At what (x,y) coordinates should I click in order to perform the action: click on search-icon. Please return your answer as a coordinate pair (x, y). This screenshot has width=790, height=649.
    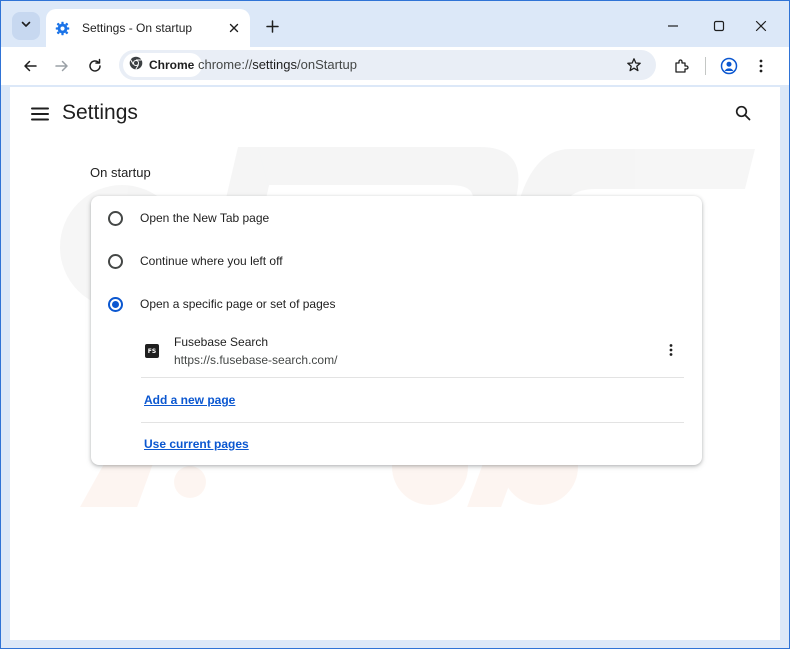
    Looking at the image, I should click on (743, 113).